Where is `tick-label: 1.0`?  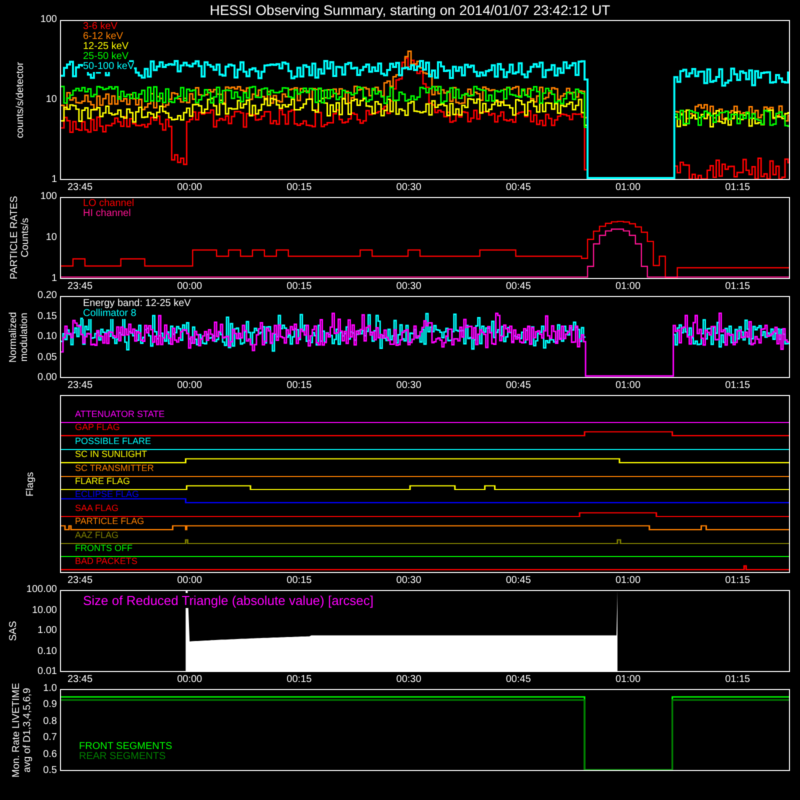
tick-label: 1.0 is located at coordinates (50, 689).